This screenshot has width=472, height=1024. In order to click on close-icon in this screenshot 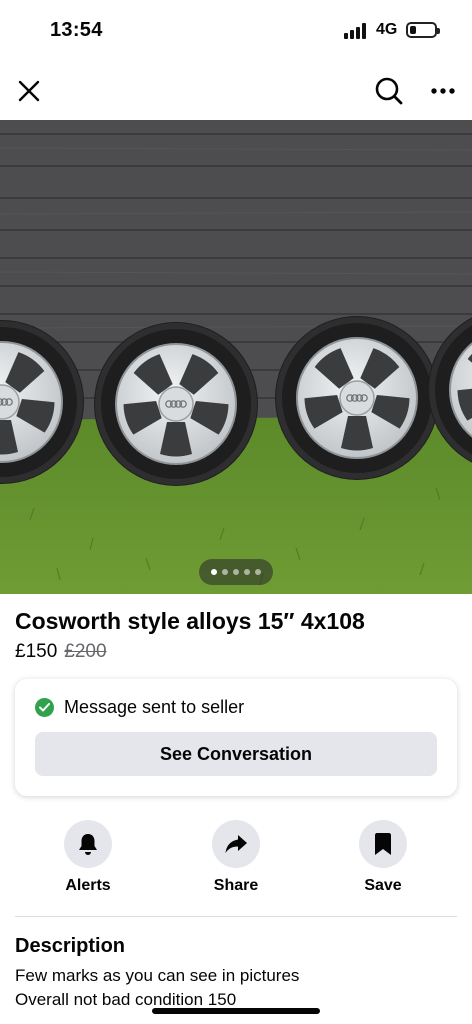, I will do `click(29, 91)`.